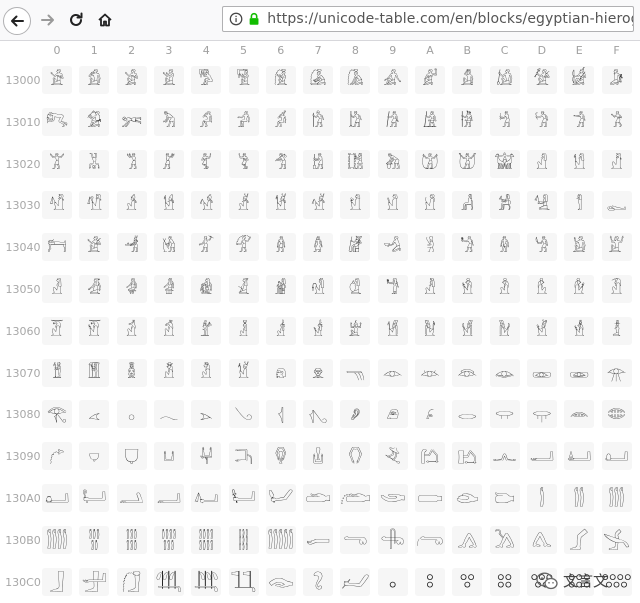 The height and width of the screenshot is (603, 640). What do you see at coordinates (616, 372) in the screenshot?
I see `glyph-cell: 𓁿` at bounding box center [616, 372].